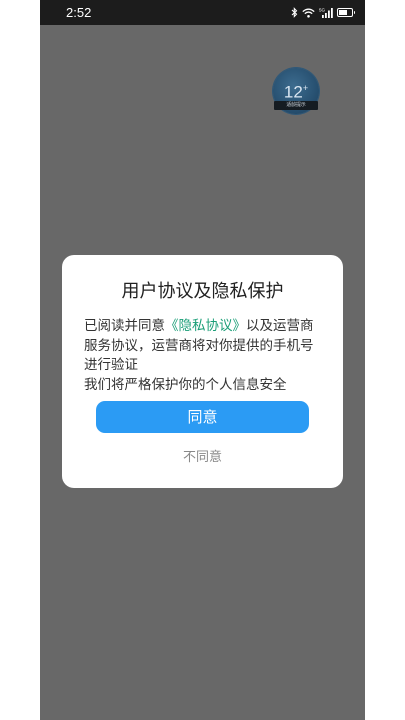 This screenshot has width=405, height=720. I want to click on age-rating-number: 12+, so click(296, 90).